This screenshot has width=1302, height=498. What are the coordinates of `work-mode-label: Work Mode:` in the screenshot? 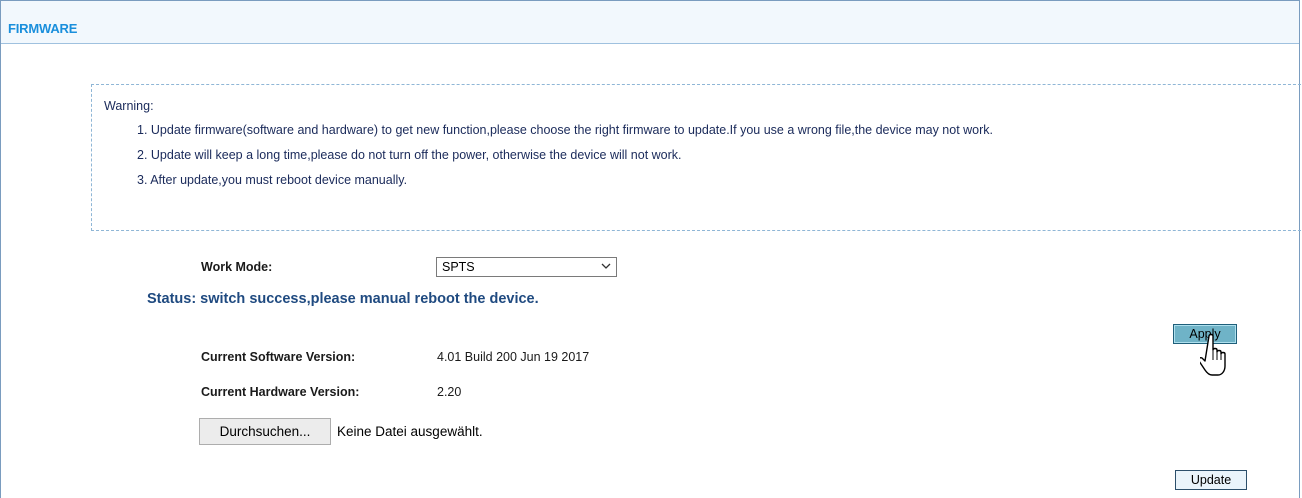 It's located at (237, 267).